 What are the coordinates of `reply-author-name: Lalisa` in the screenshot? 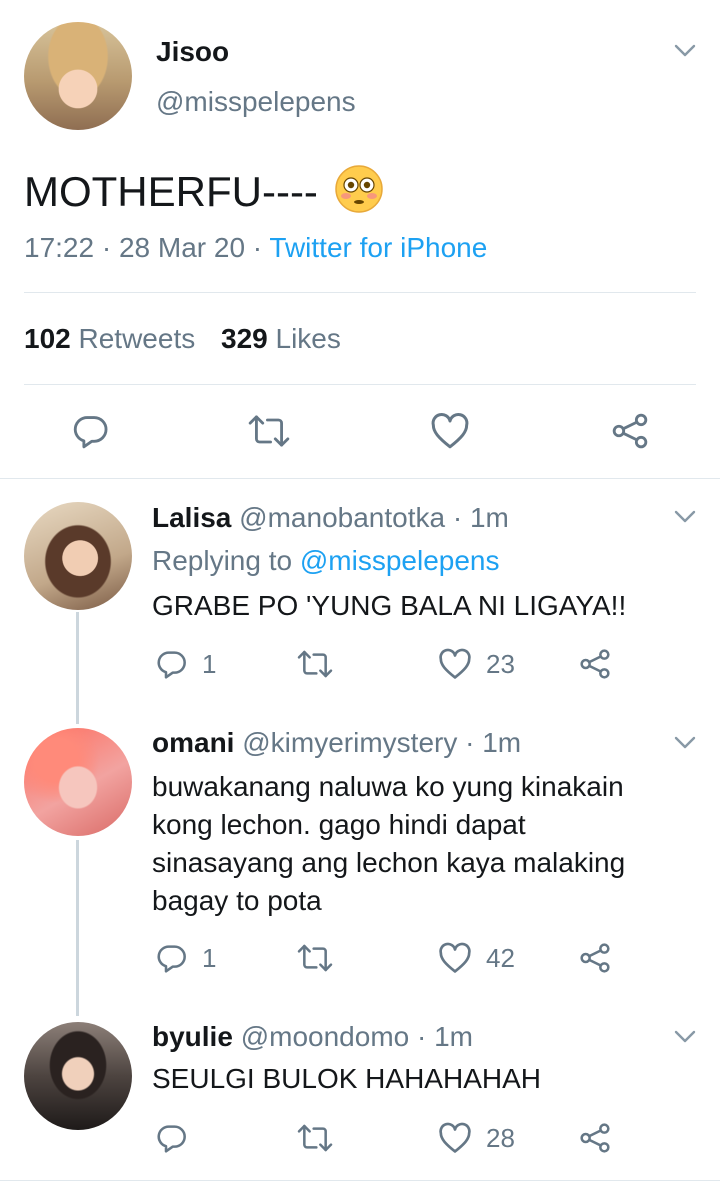 It's located at (191, 517).